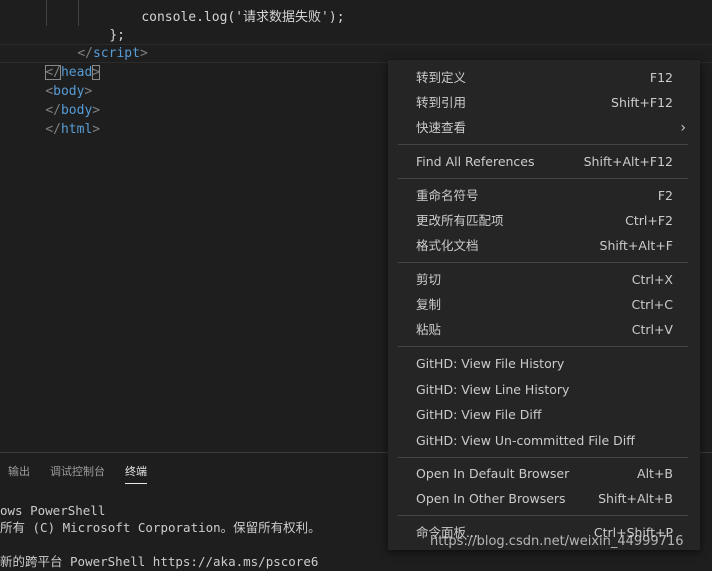 Image resolution: width=712 pixels, height=571 pixels. What do you see at coordinates (493, 389) in the screenshot?
I see `menu-item-label: GitHD: View Line History` at bounding box center [493, 389].